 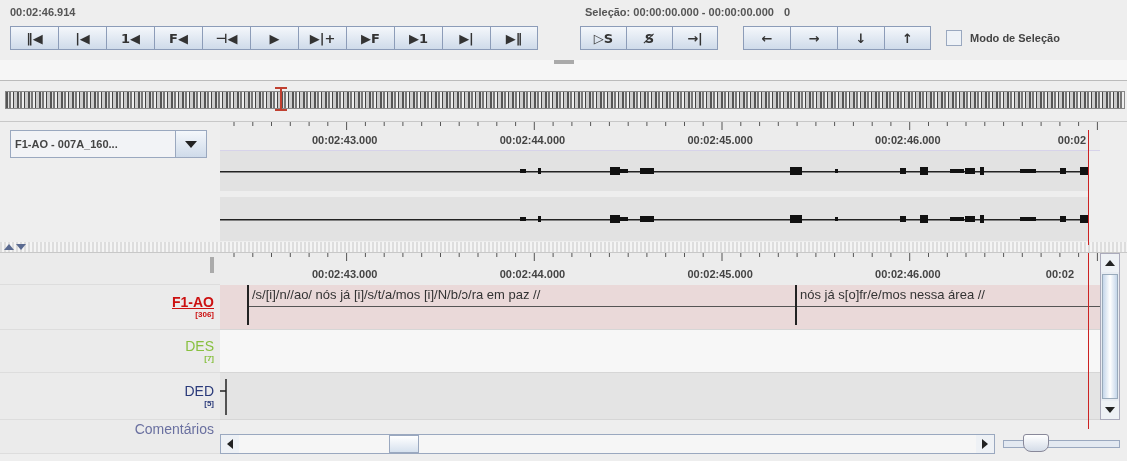 What do you see at coordinates (225, 397) in the screenshot?
I see `boundary-mark-icon` at bounding box center [225, 397].